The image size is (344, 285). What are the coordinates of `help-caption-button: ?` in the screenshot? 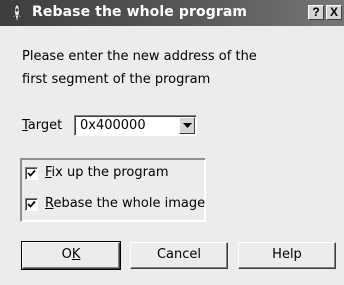 It's located at (316, 12).